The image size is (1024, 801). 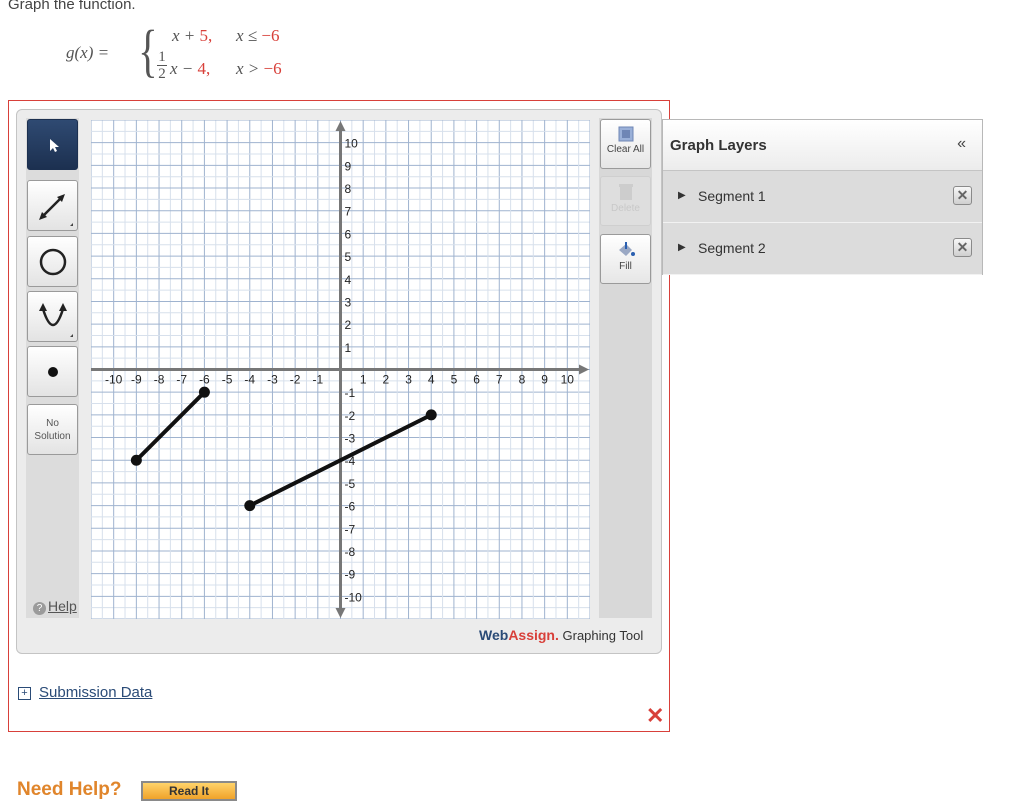 I want to click on clear-all-button: Clear All, so click(x=625, y=144).